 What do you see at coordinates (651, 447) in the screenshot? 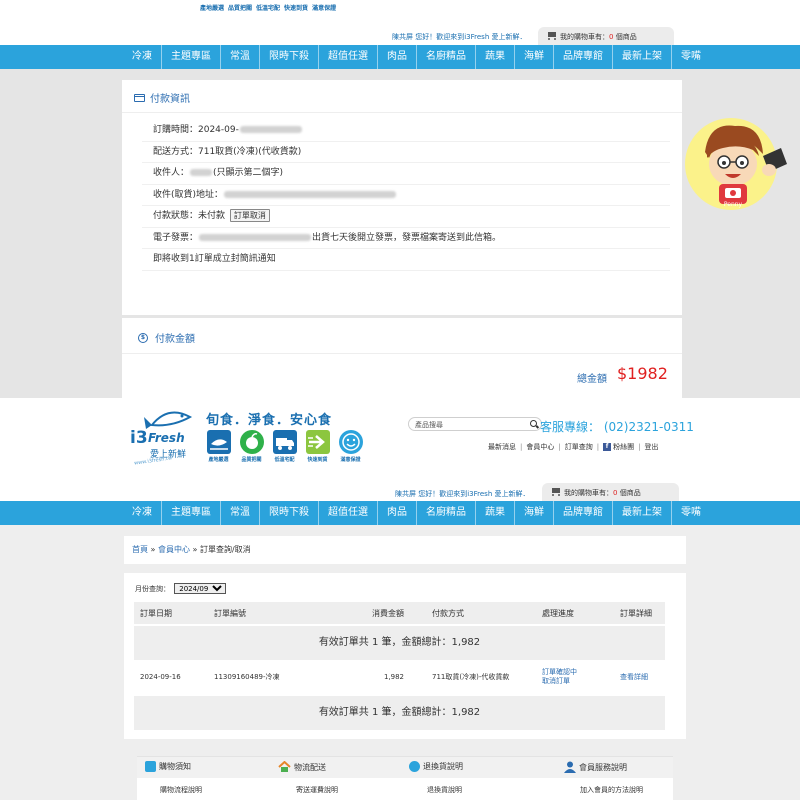
I see `link-logout: 登出` at bounding box center [651, 447].